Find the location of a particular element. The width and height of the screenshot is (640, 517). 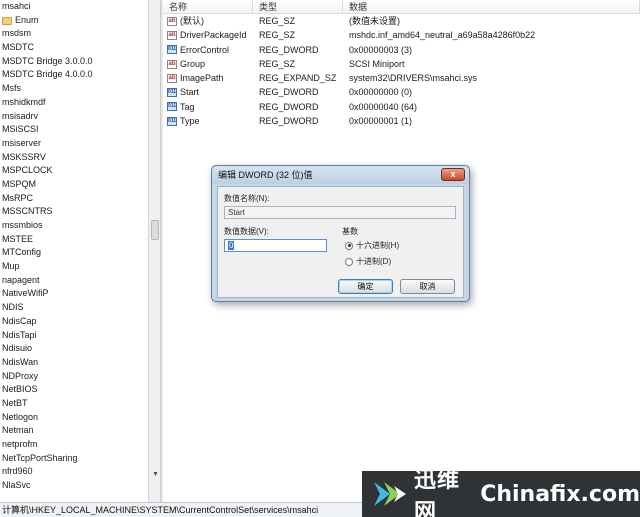

tree-item: netprofm is located at coordinates (74, 445).